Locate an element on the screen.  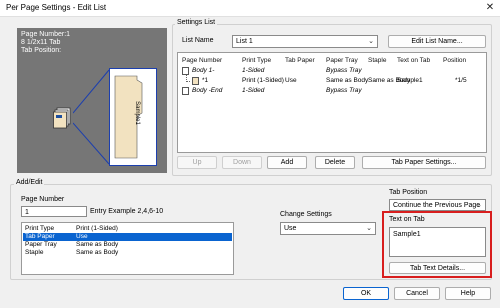
page-number-label: Page Number is located at coordinates (43, 199).